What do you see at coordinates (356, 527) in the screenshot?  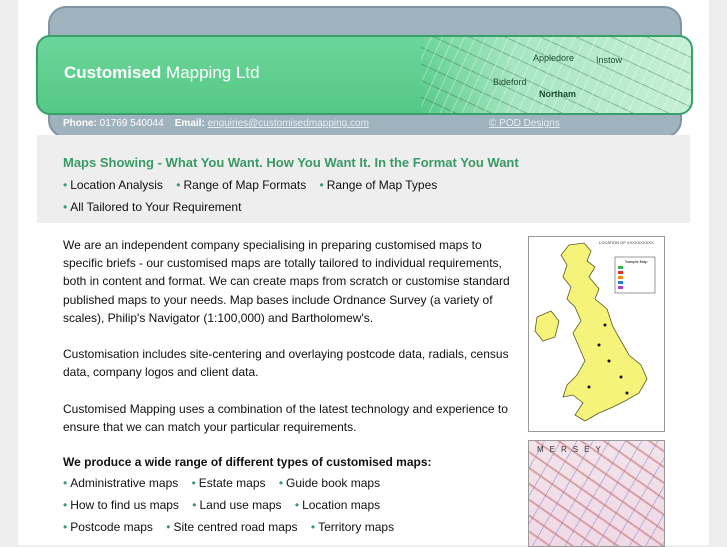 I see `list-item: Territory maps` at bounding box center [356, 527].